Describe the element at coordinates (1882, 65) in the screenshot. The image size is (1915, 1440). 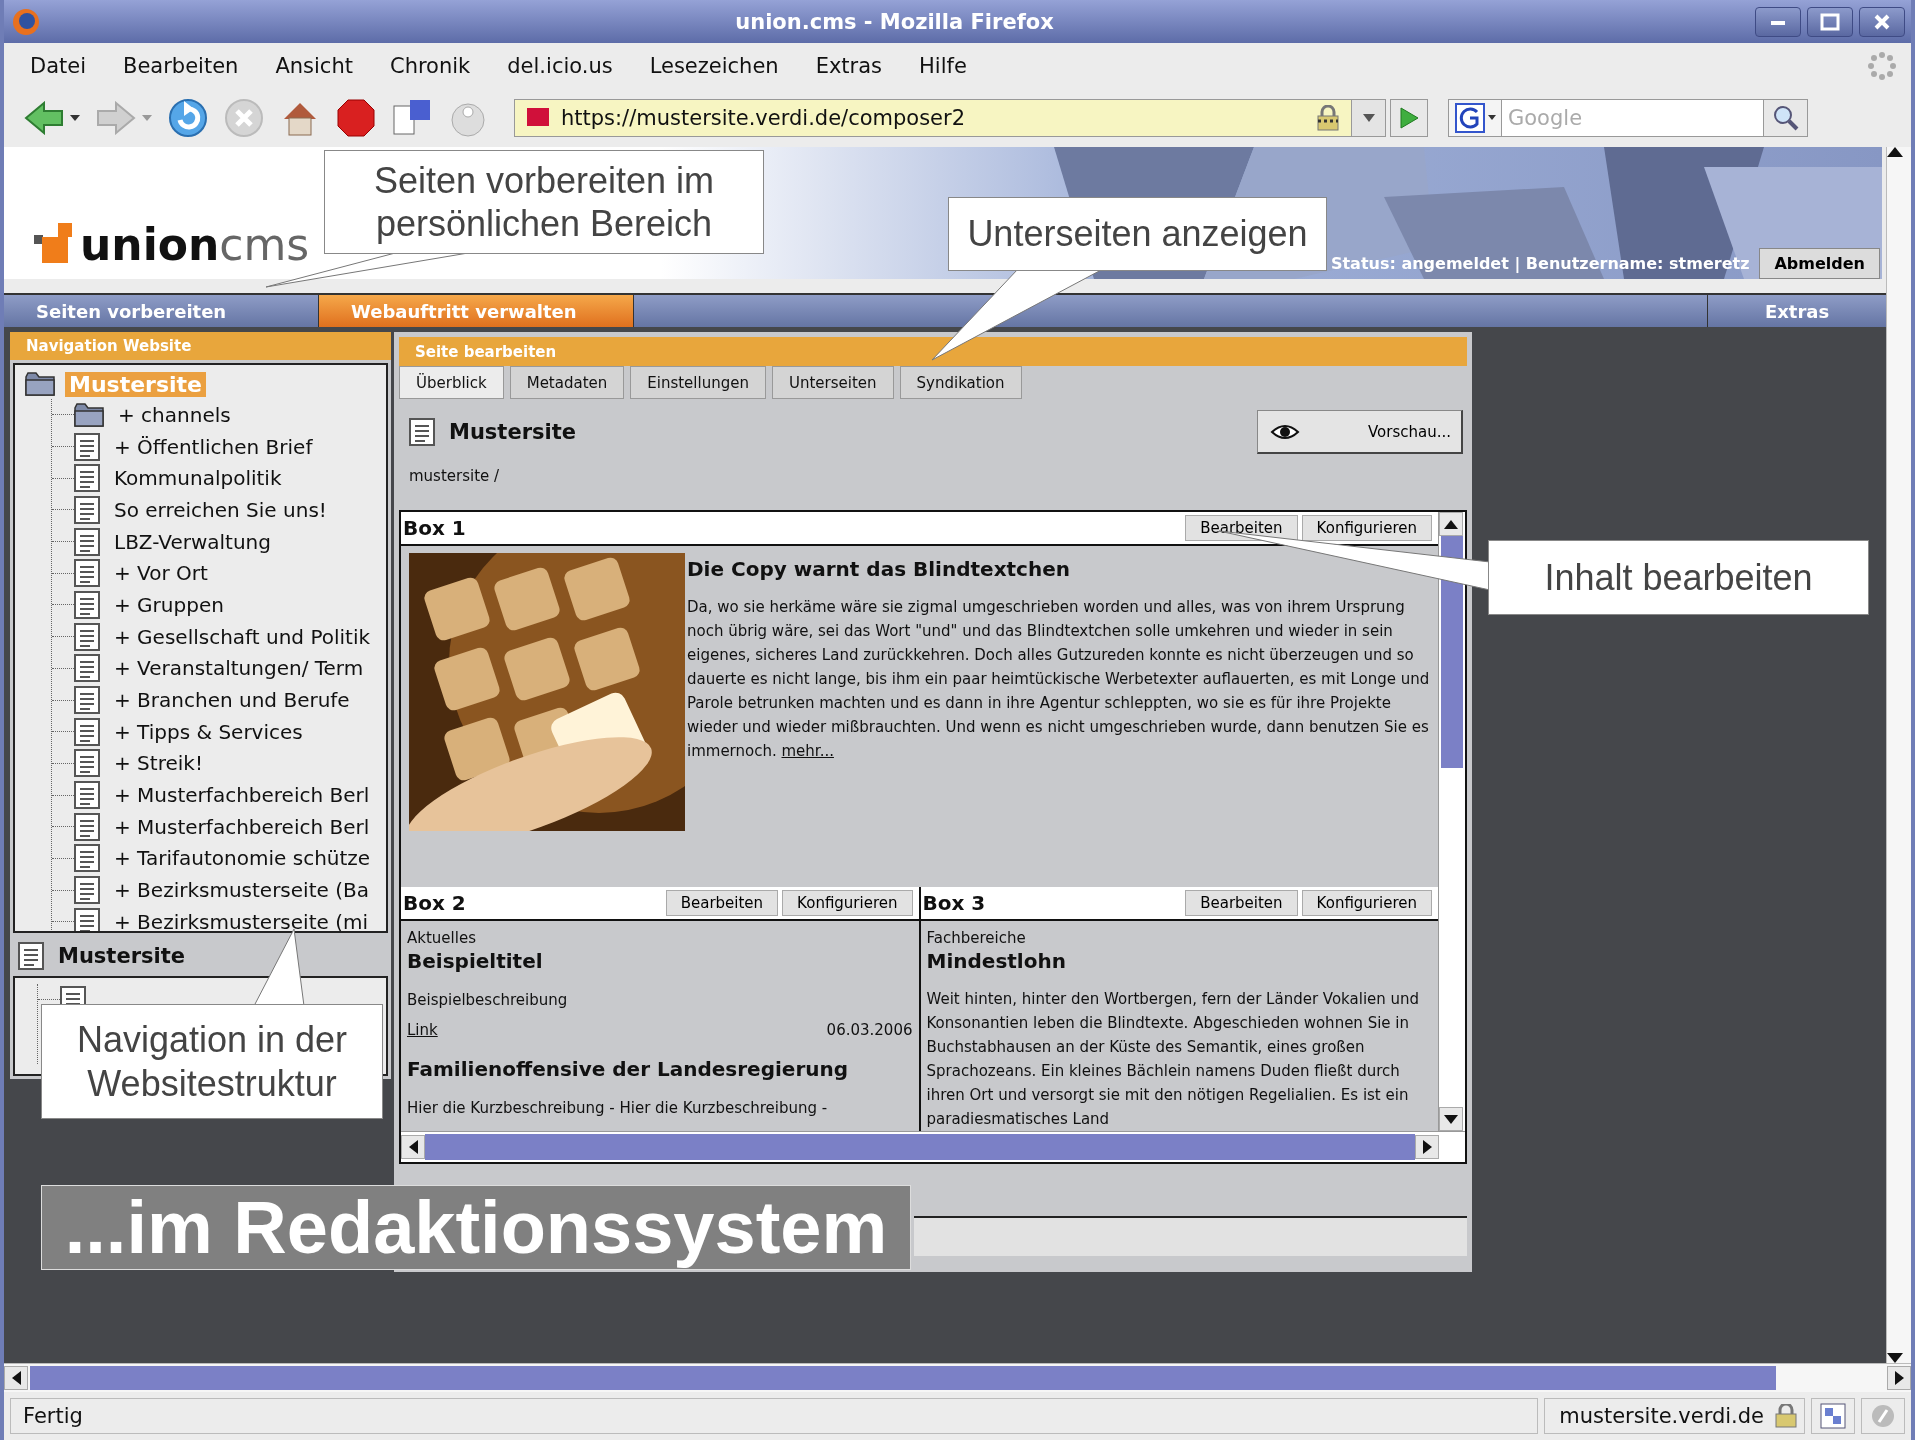
I see `activity-icon` at that location.